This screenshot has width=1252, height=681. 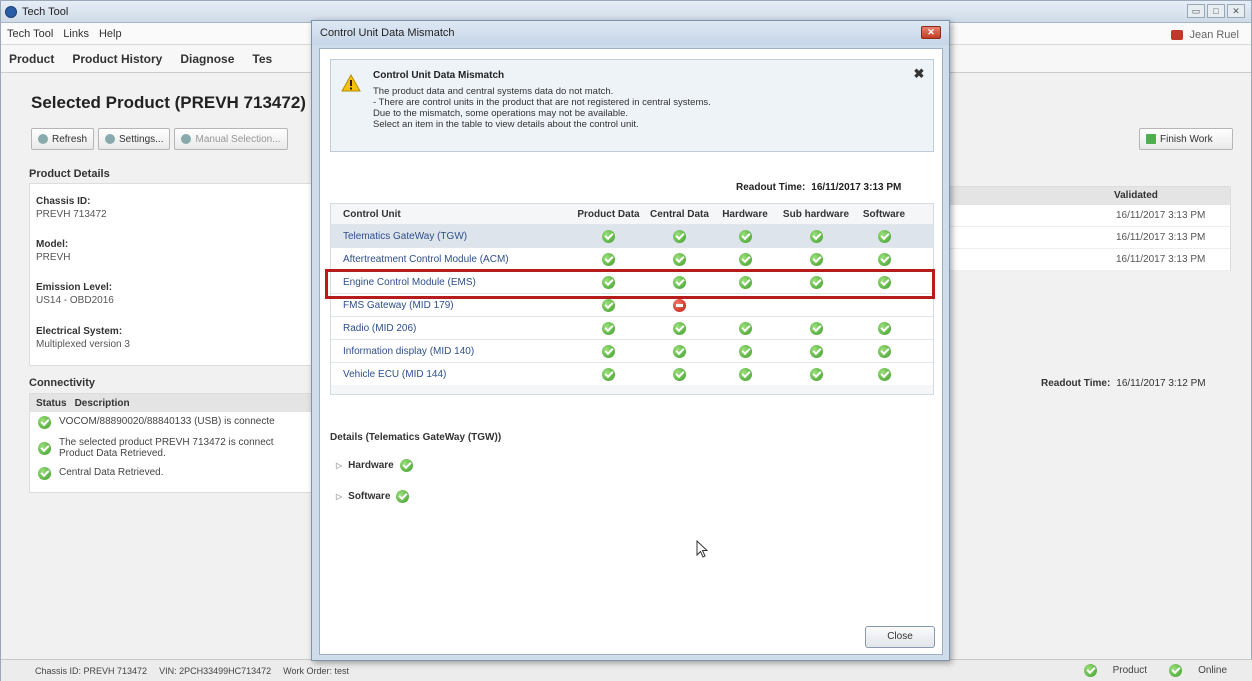 I want to click on col-control-unit: Control Unit, so click(x=450, y=214).